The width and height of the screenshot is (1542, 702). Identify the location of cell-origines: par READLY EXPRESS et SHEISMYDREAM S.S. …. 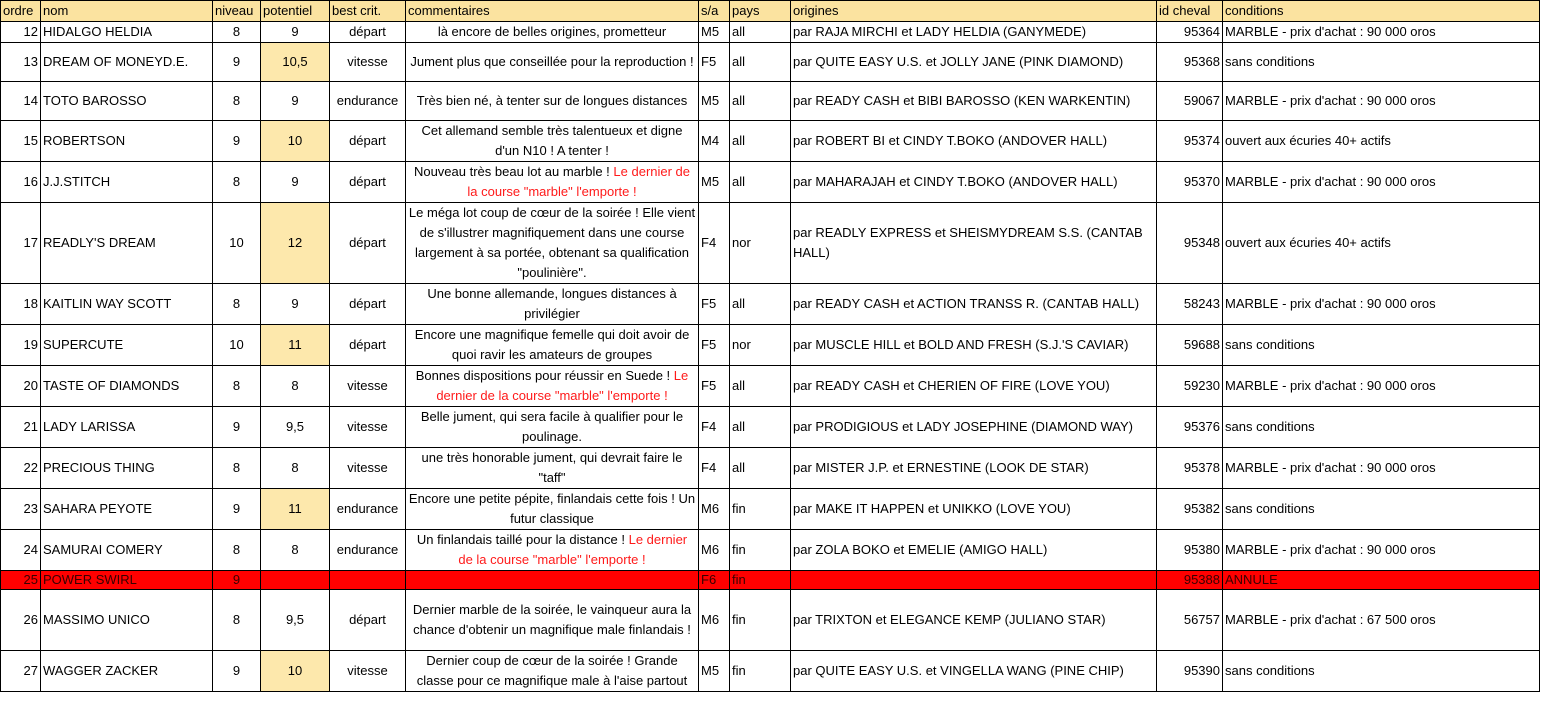
(973, 243).